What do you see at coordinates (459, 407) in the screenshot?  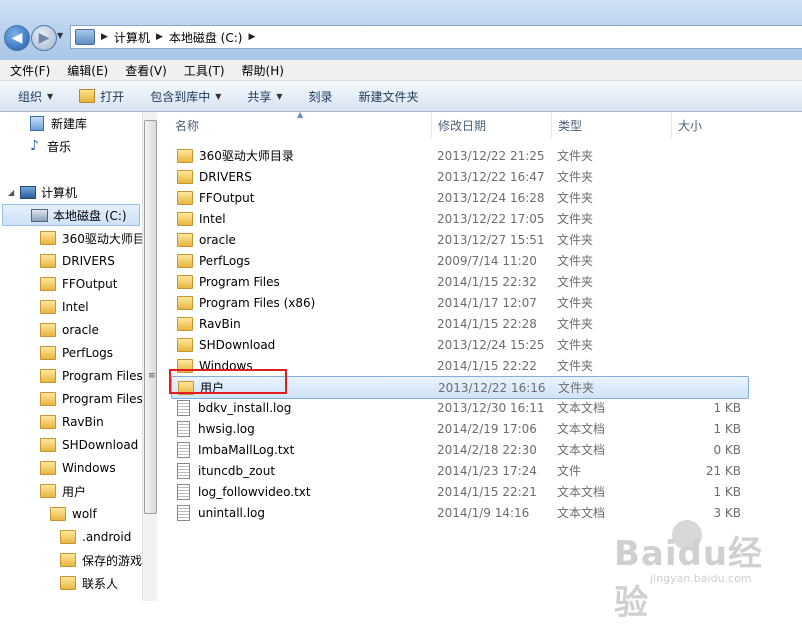 I see `file-row: bdkv_install.log 2013/12/30 16:11 文本文档 1 KB` at bounding box center [459, 407].